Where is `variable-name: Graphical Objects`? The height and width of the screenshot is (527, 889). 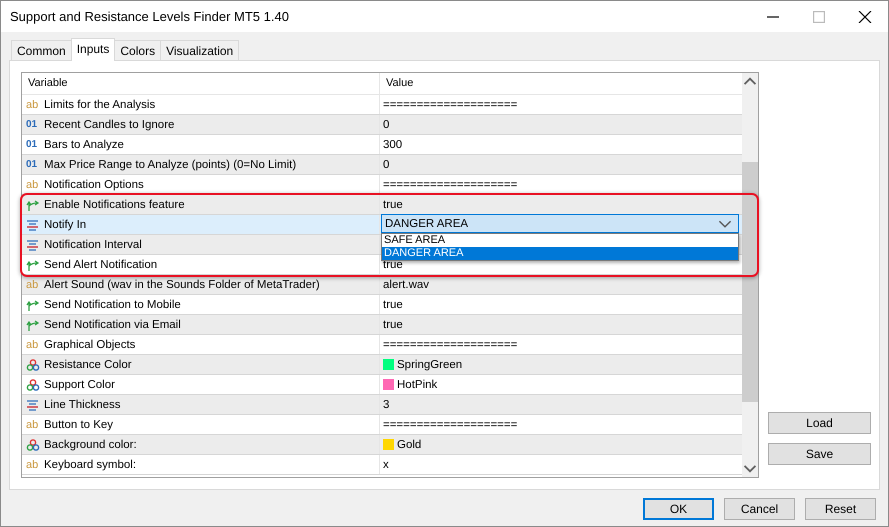 variable-name: Graphical Objects is located at coordinates (90, 344).